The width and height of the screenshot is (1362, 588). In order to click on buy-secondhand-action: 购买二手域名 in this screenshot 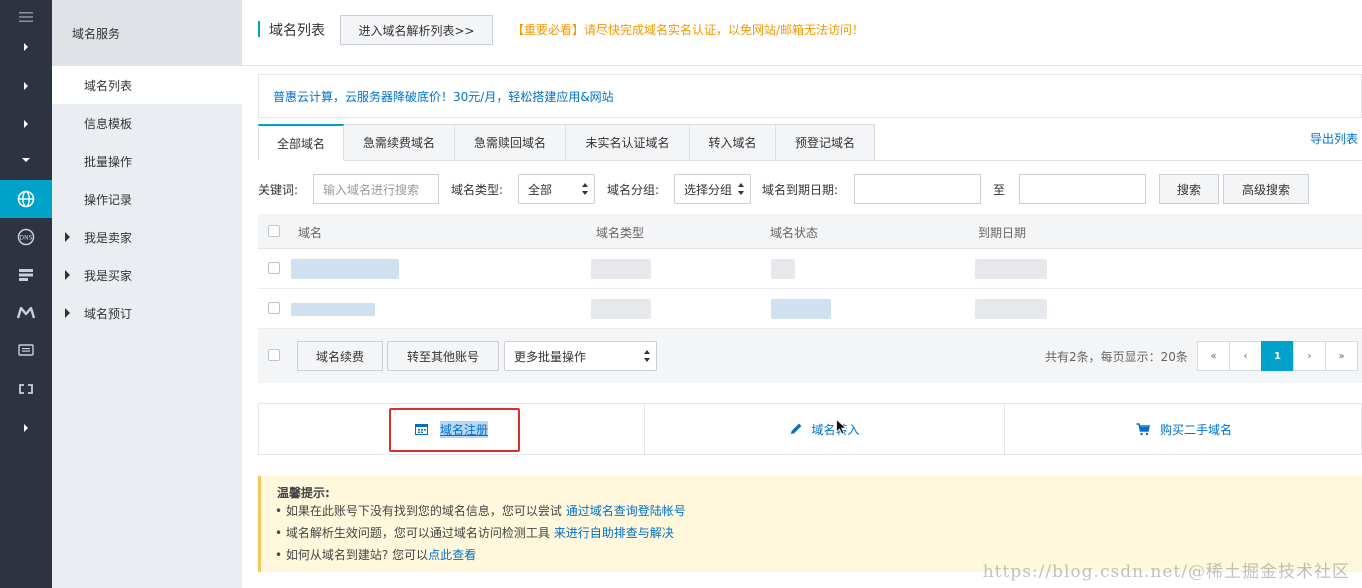, I will do `click(1183, 429)`.